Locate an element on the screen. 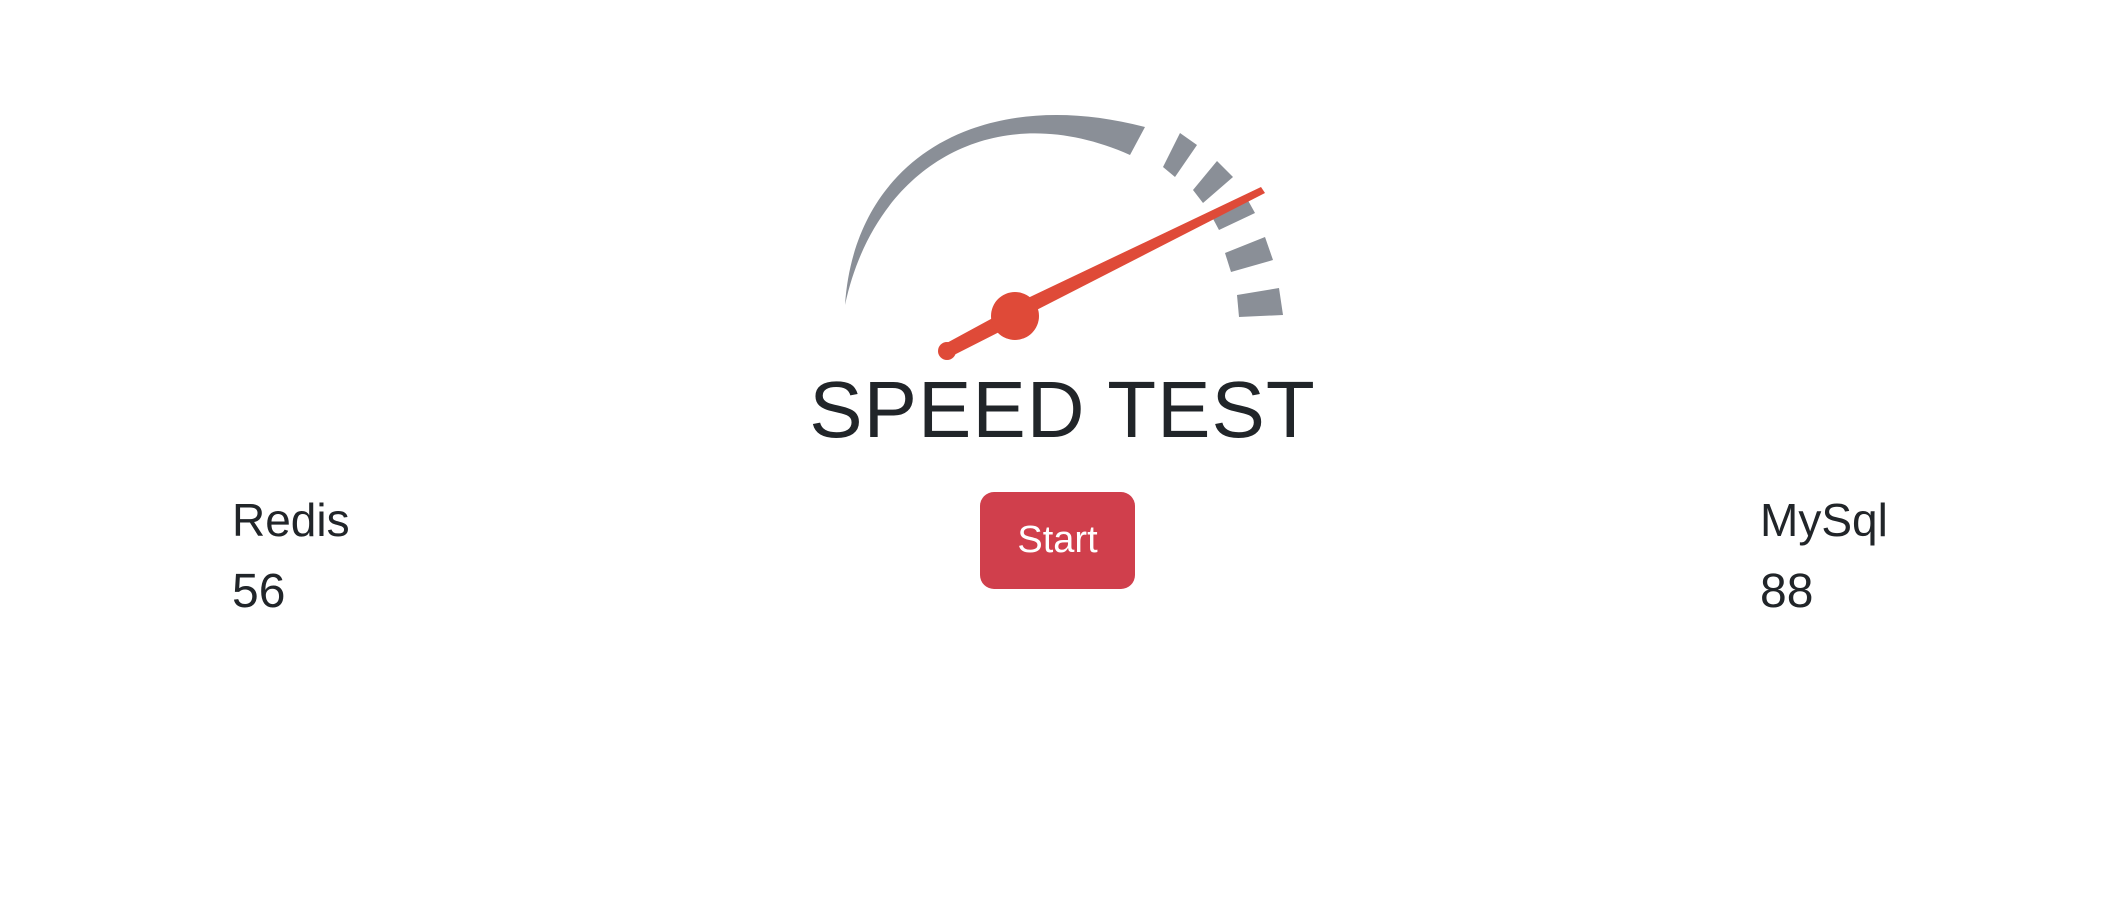 This screenshot has height=898, width=2125. start-button: Start is located at coordinates (1057, 540).